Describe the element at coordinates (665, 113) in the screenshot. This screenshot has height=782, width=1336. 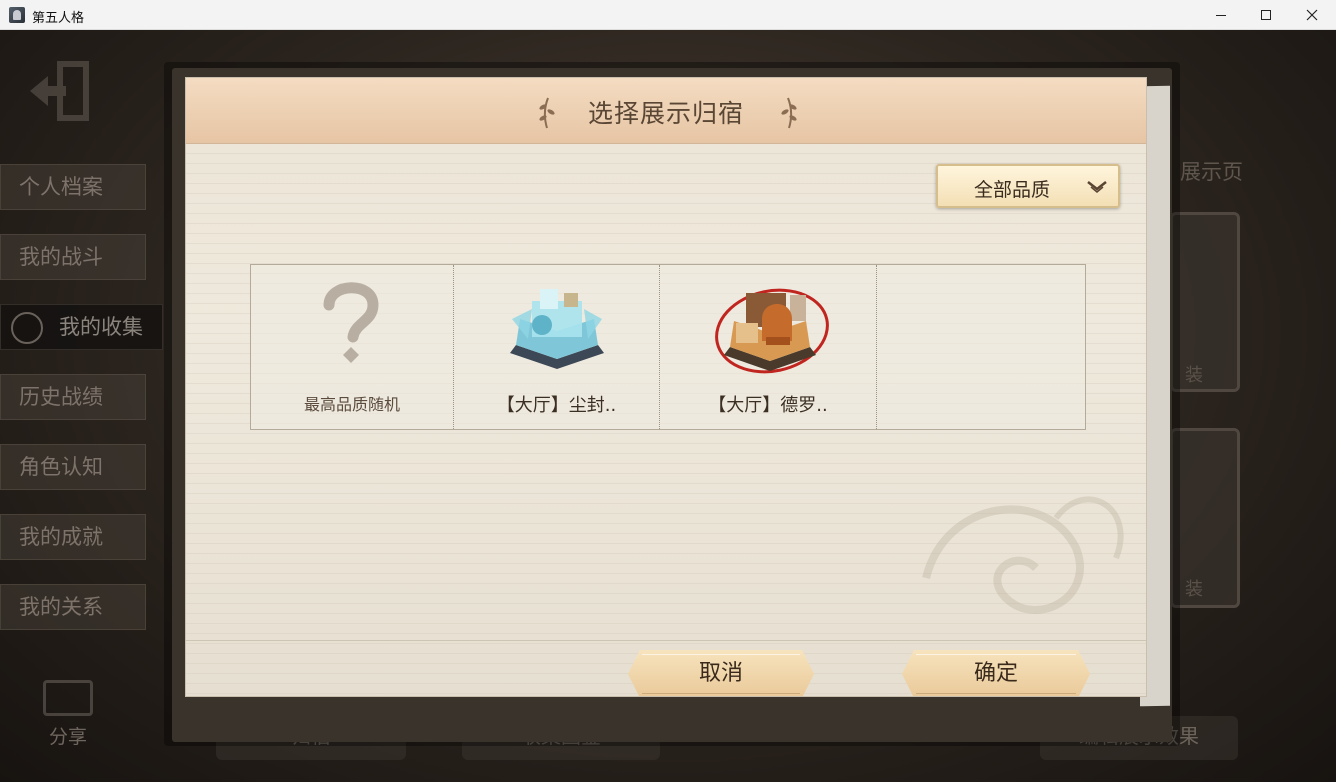
I see `dialog-title: 选择展示归宿` at that location.